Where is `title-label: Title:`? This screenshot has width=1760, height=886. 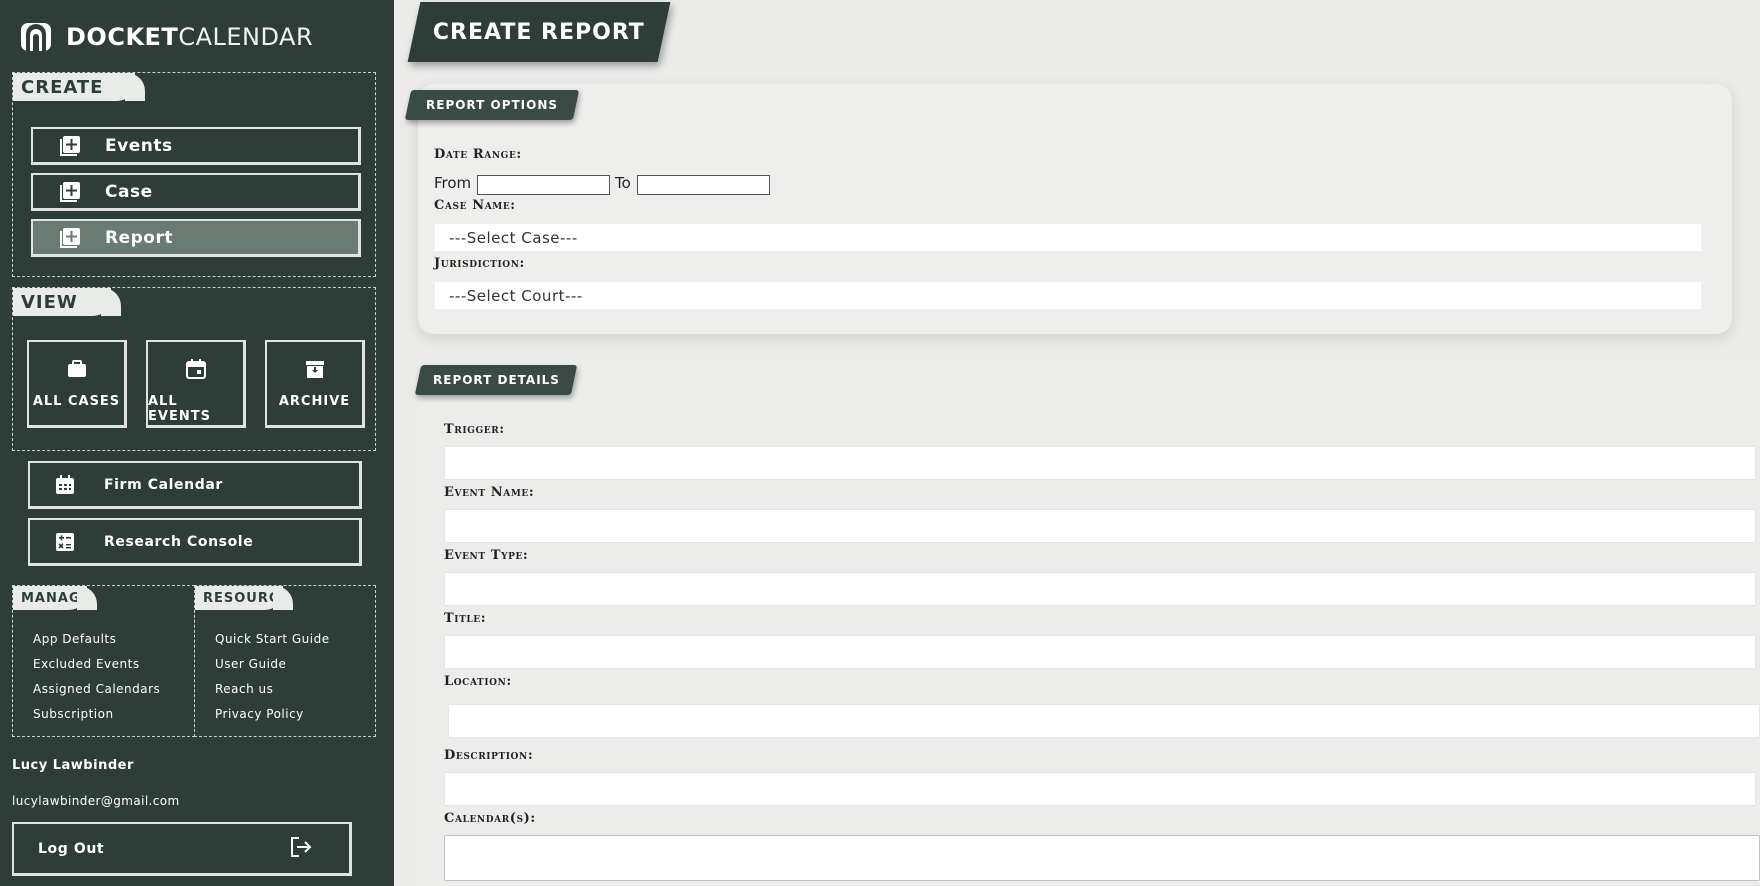
title-label: Title: is located at coordinates (465, 618).